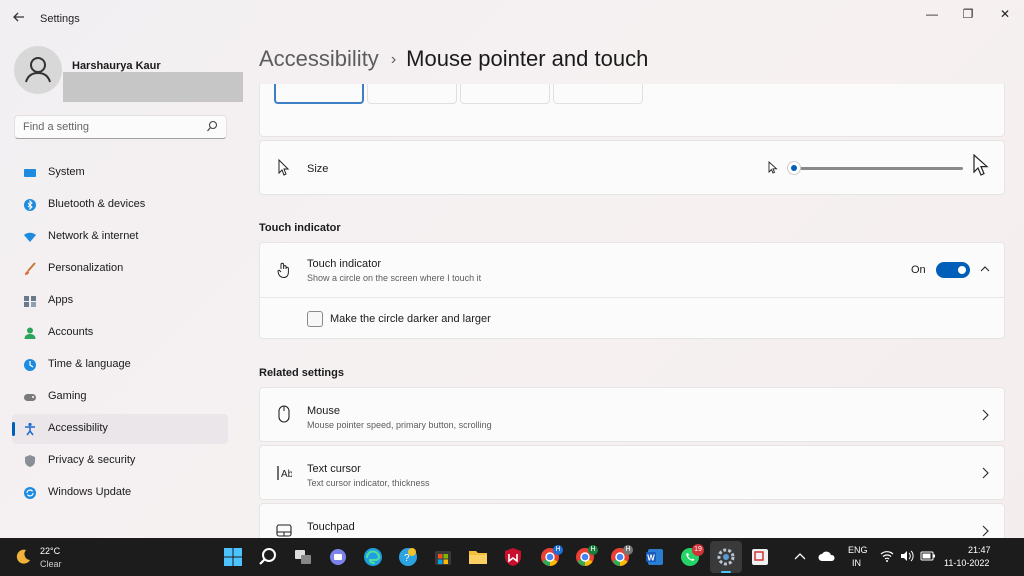 The height and width of the screenshot is (576, 1024). Describe the element at coordinates (338, 557) in the screenshot. I see `teams-chat-icon` at that location.